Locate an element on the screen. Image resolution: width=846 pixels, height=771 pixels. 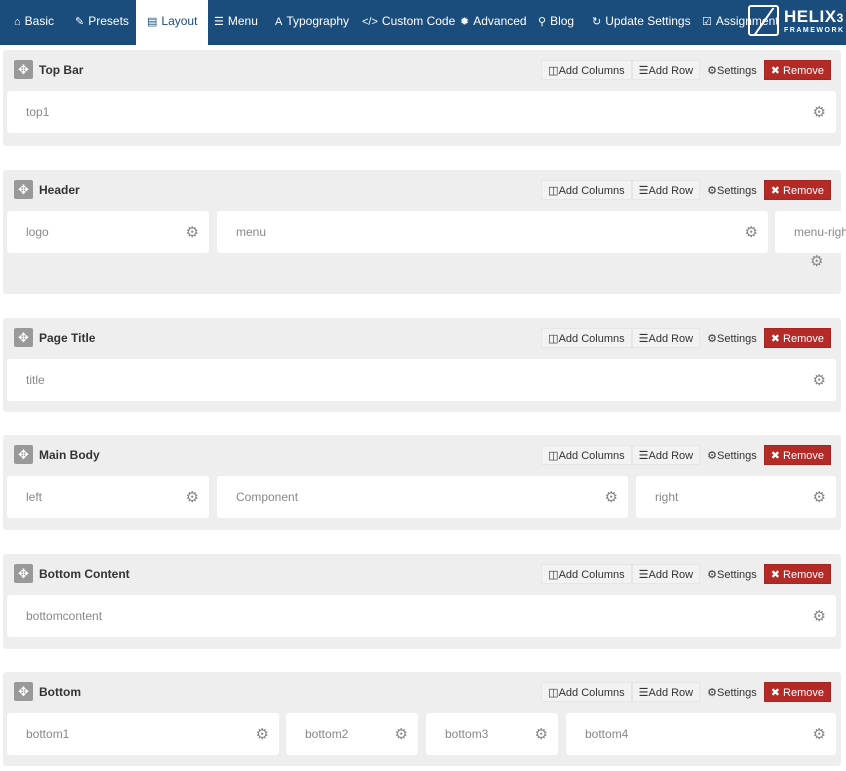
tab-label: Layout is located at coordinates (179, 21).